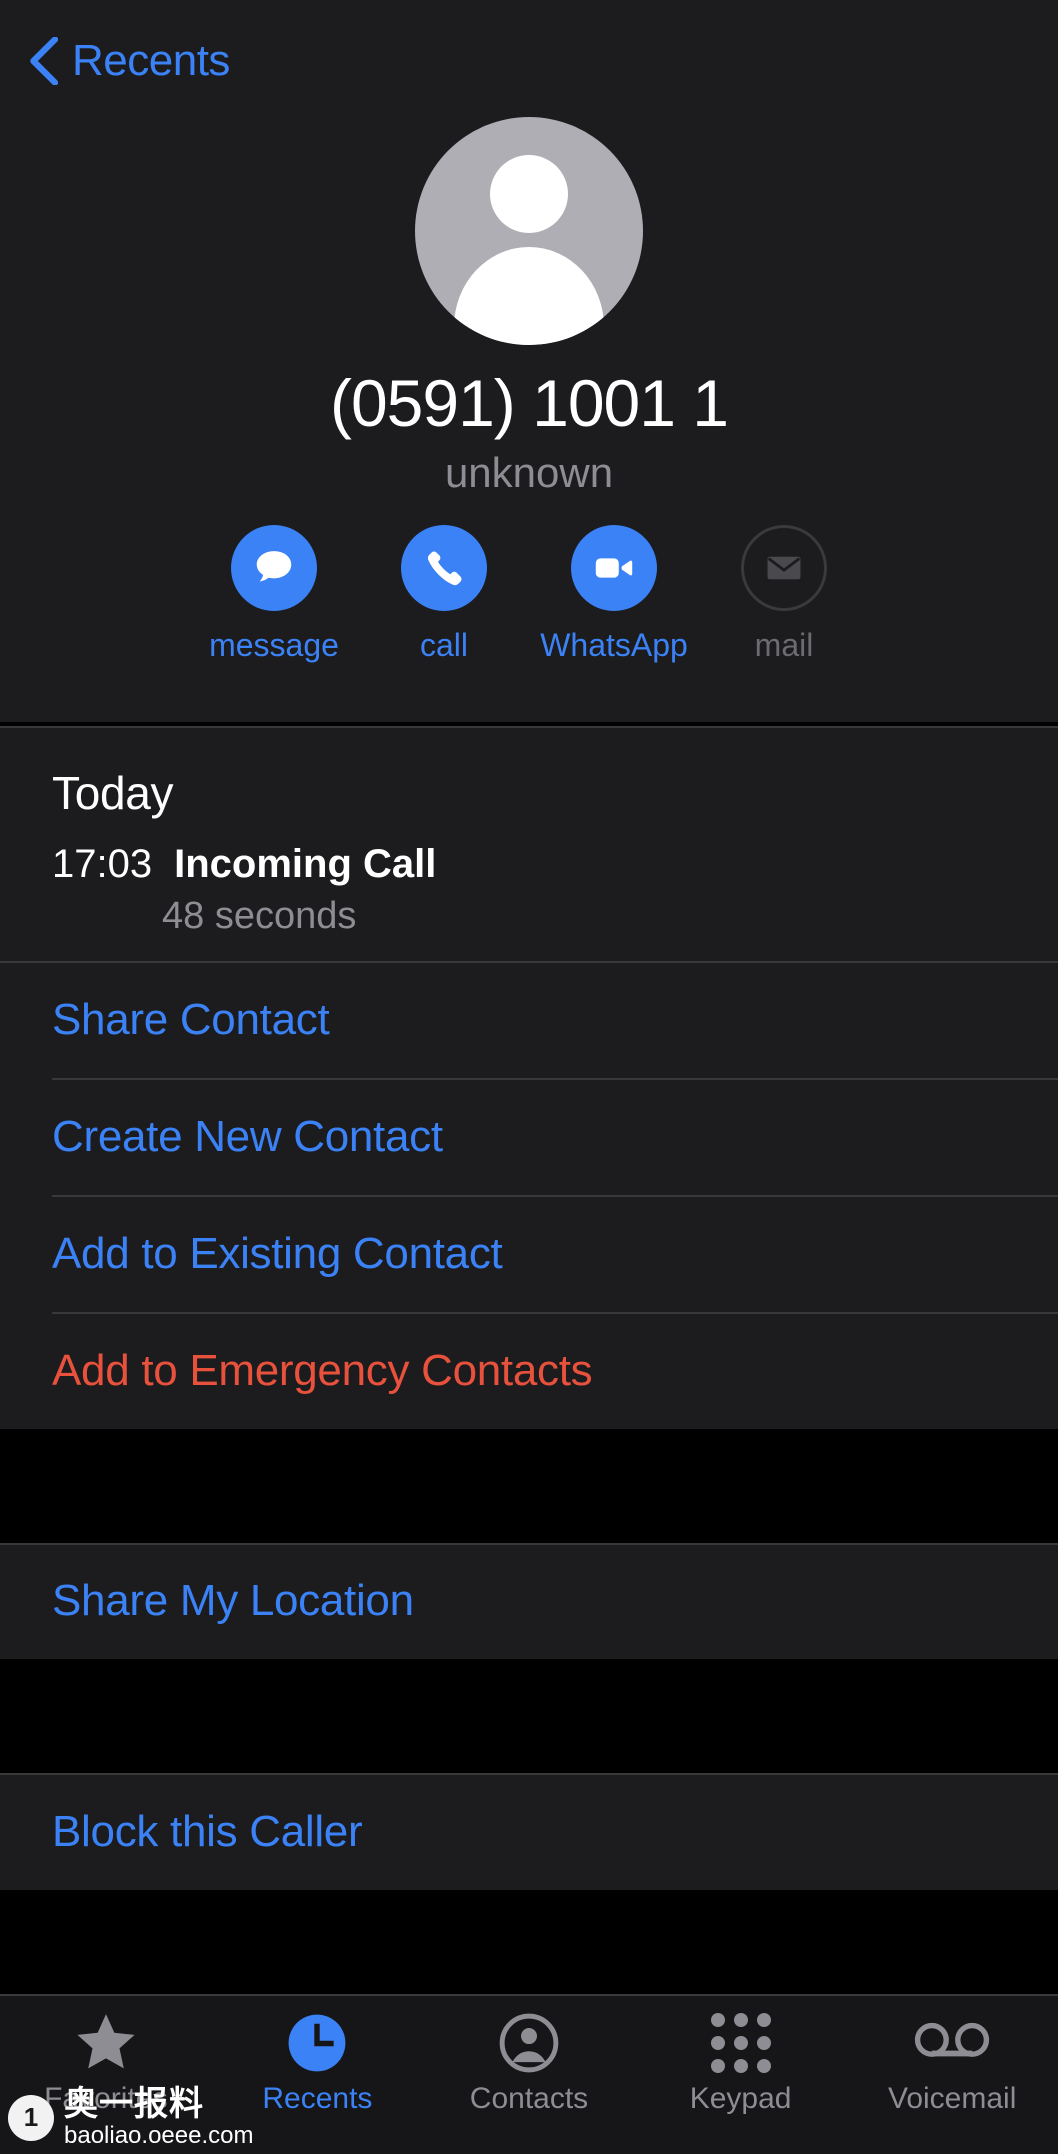 This screenshot has height=2154, width=1058. What do you see at coordinates (952, 2039) in the screenshot?
I see `voicemail-icon` at bounding box center [952, 2039].